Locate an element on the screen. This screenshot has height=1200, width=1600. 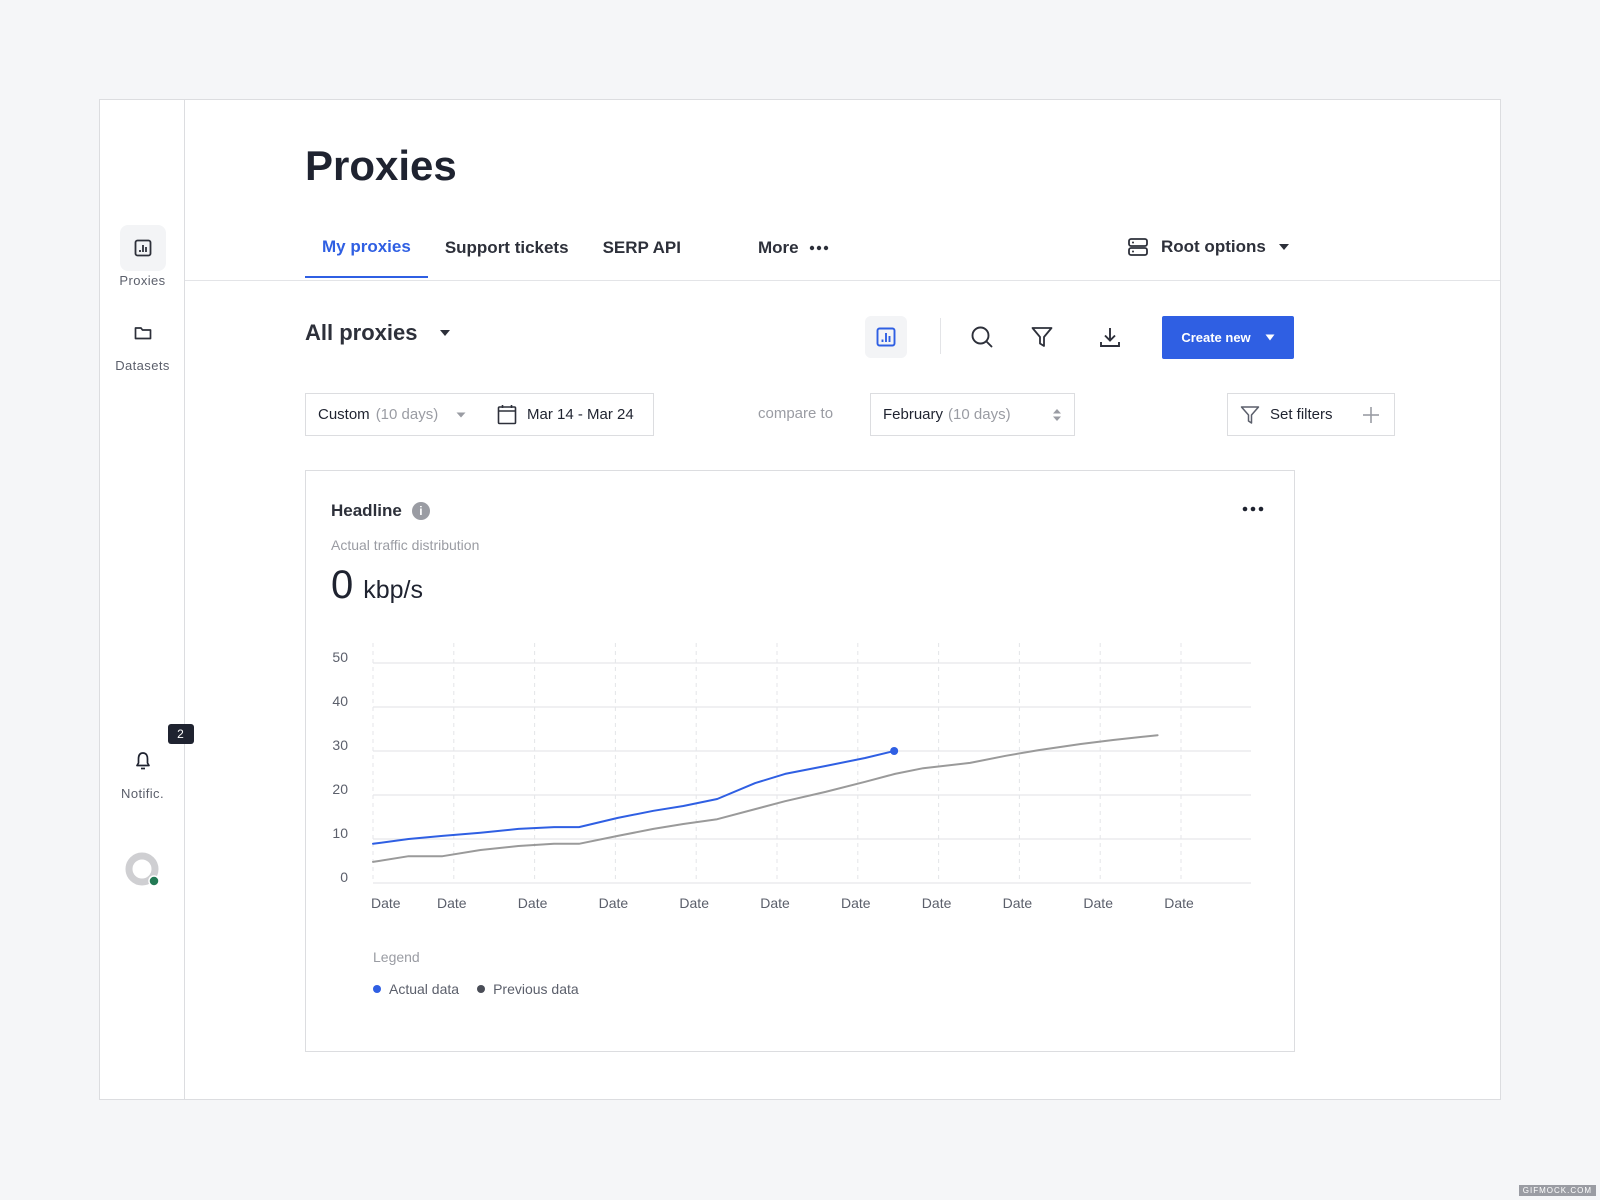
series-end-point is located at coordinates (894, 751).